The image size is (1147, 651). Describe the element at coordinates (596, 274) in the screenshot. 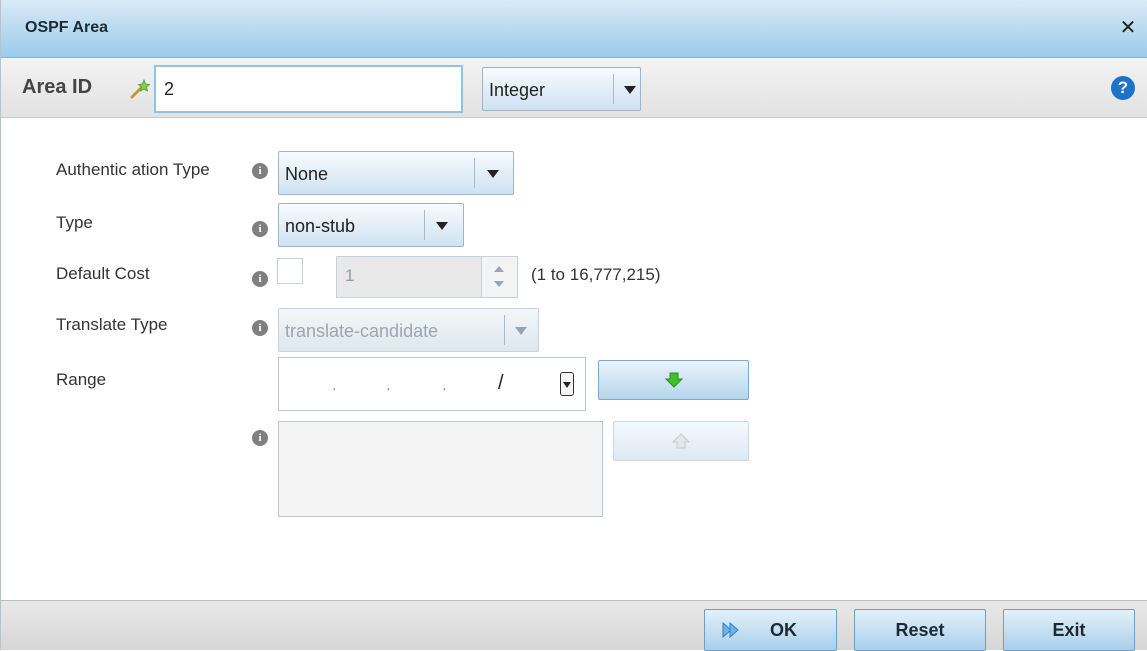

I see `default-cost-hint: (1 to 16,777,215)` at that location.